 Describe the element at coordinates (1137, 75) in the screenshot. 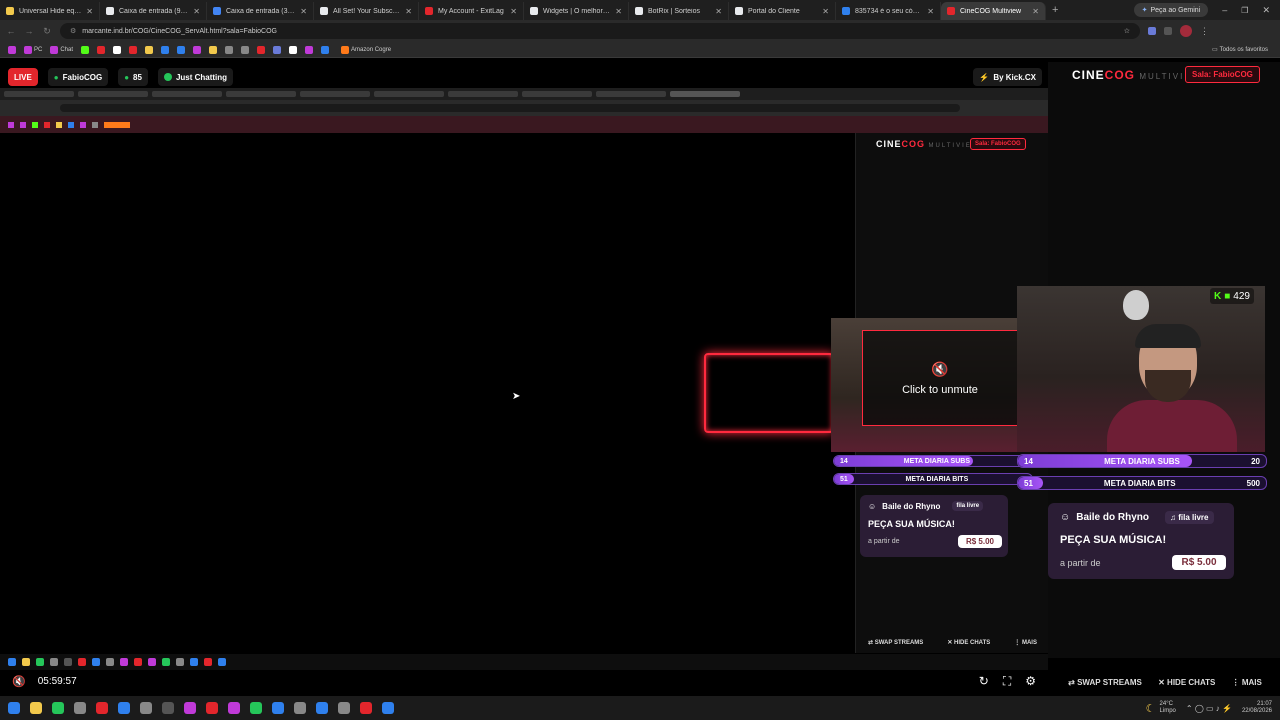

I see `cinecog-logo: CINECOG MULTIVIEW` at that location.